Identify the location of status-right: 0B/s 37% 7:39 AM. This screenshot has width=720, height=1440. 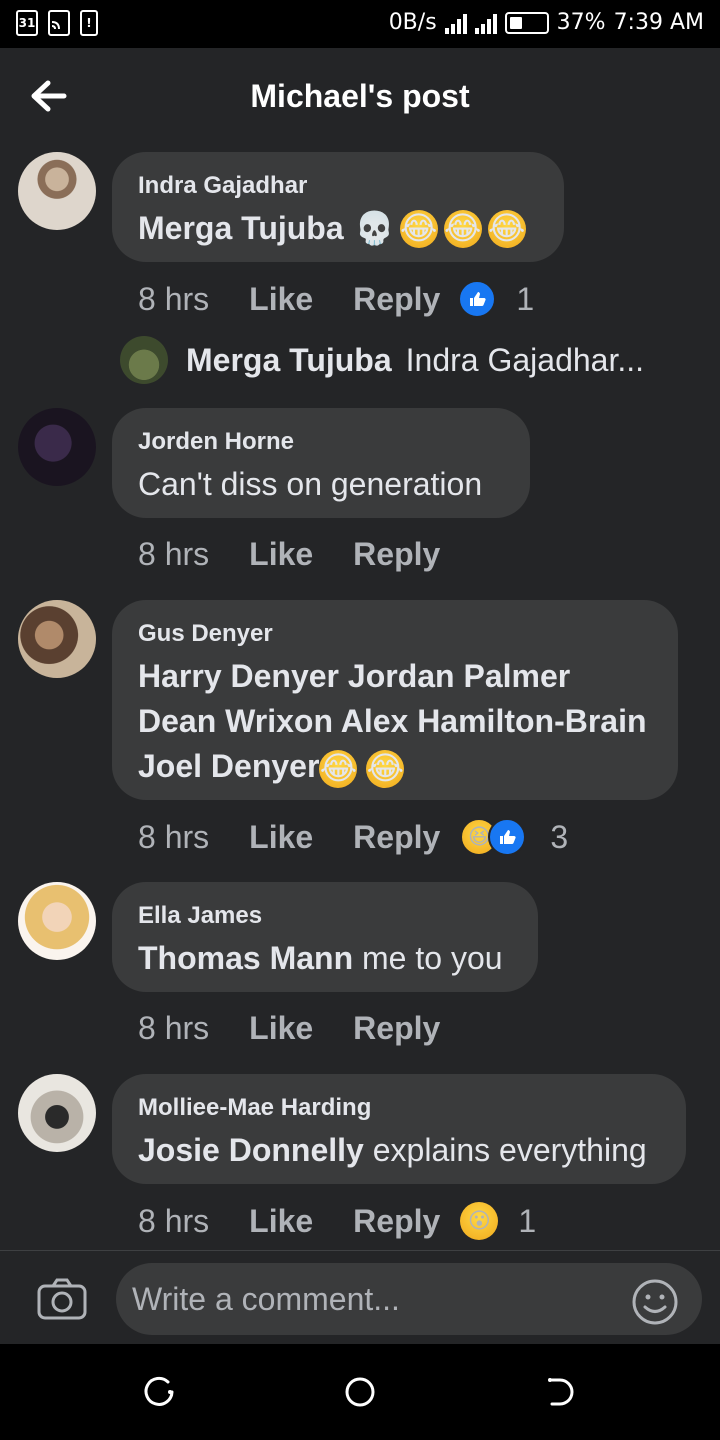
(546, 22).